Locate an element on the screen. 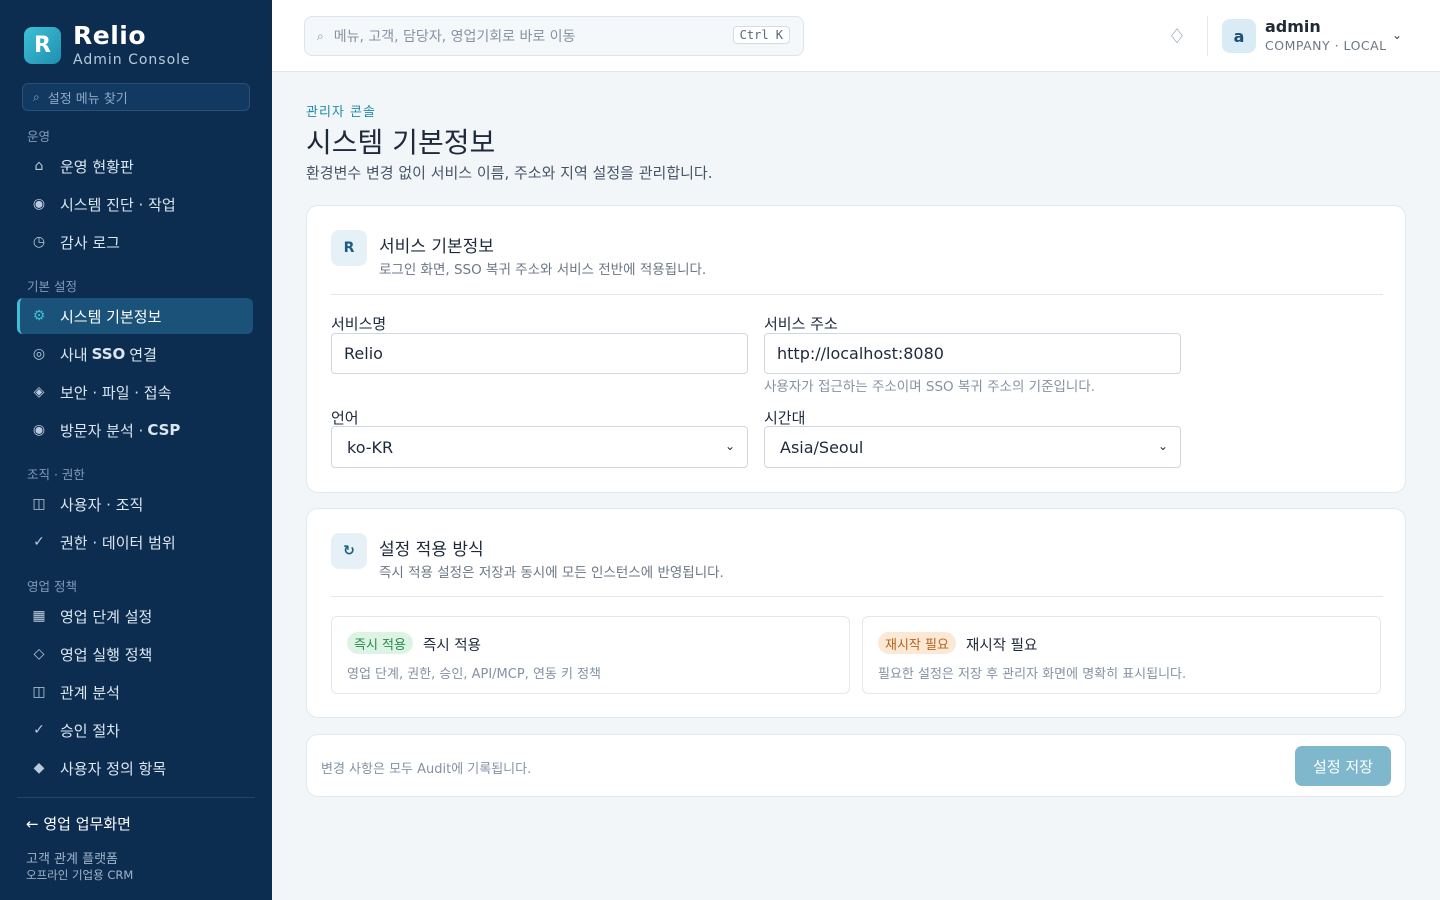 The width and height of the screenshot is (1440, 900). shortcut-hint: Ctrl K is located at coordinates (761, 35).